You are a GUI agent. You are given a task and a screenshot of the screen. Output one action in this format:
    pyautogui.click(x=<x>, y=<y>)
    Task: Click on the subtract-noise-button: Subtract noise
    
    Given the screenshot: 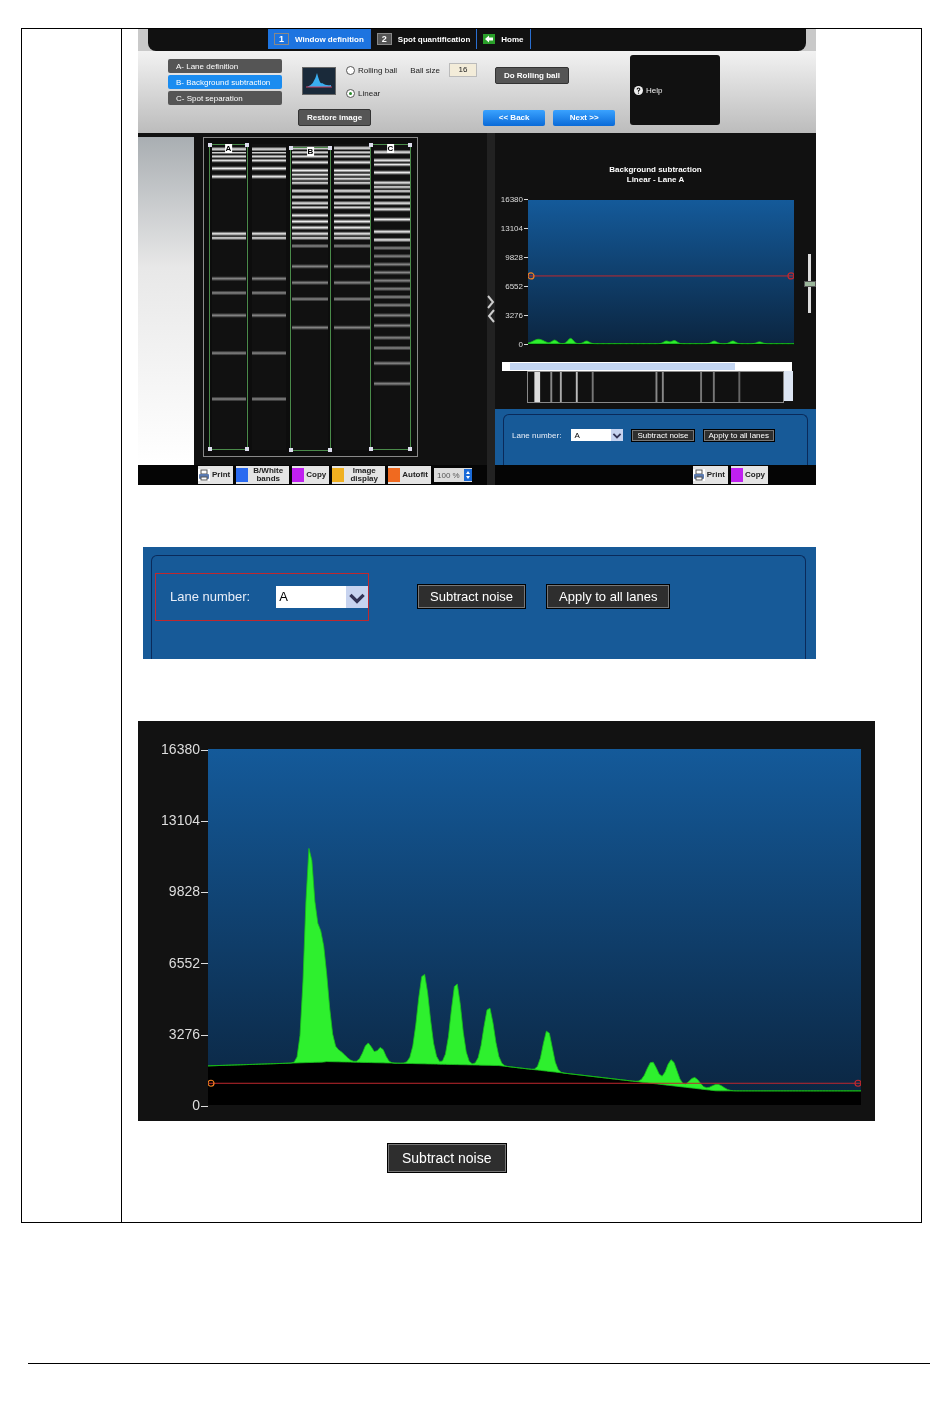 What is the action you would take?
    pyautogui.click(x=447, y=1158)
    